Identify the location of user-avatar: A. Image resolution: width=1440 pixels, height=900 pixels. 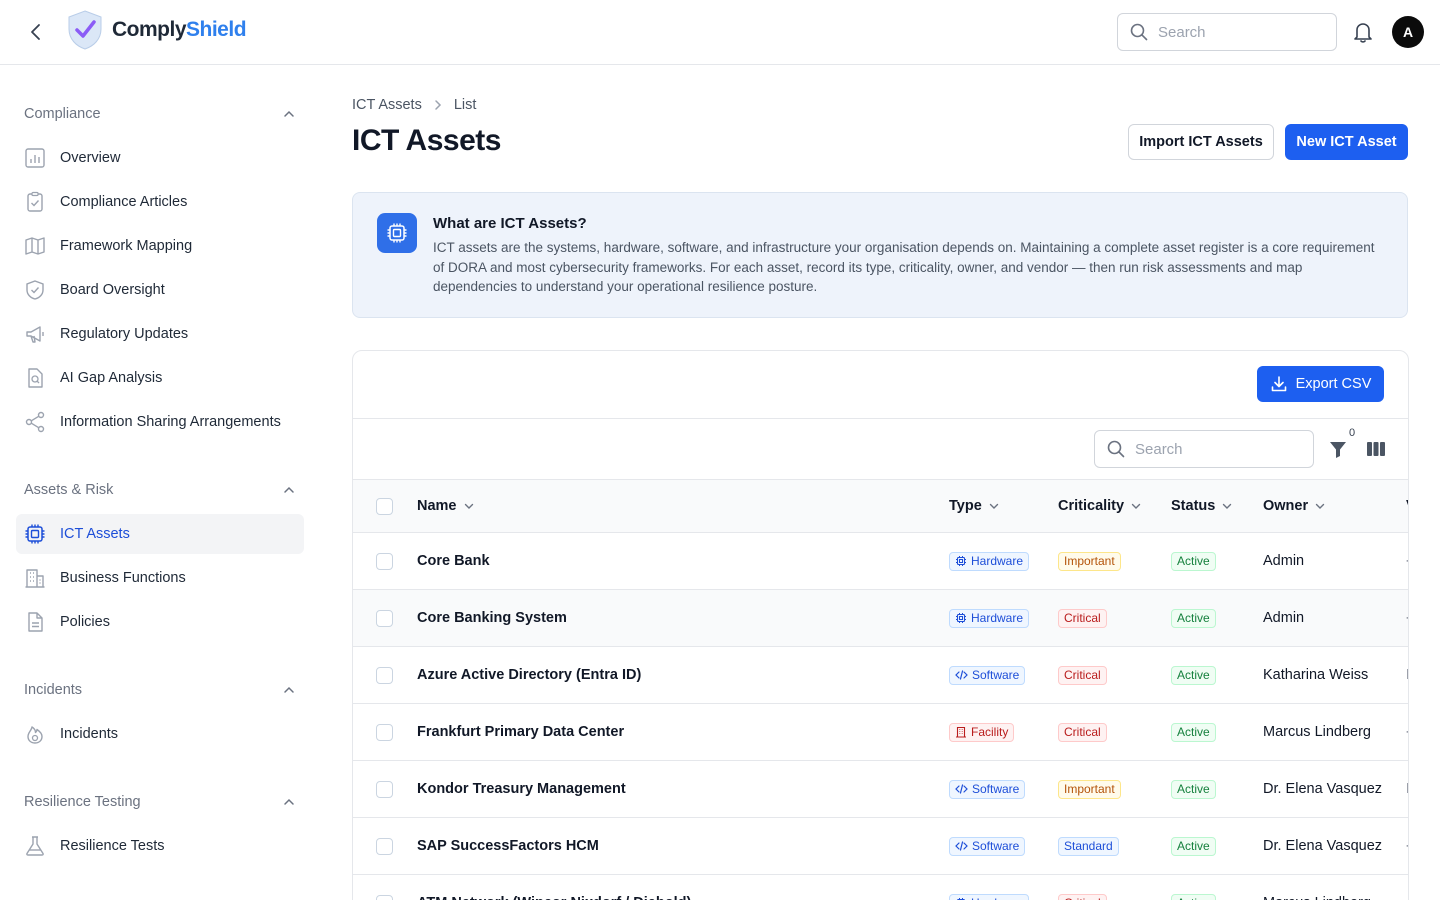
(1408, 32).